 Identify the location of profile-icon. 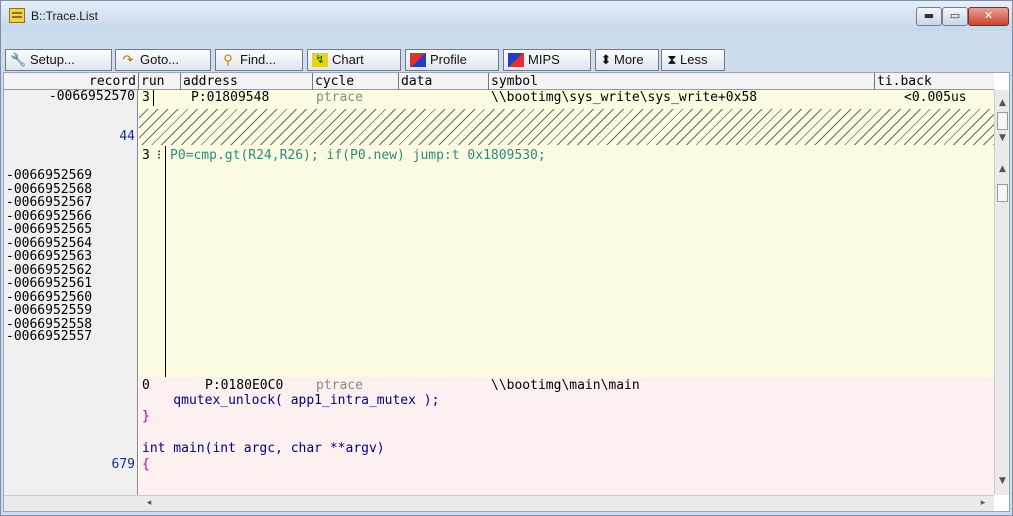
(418, 60).